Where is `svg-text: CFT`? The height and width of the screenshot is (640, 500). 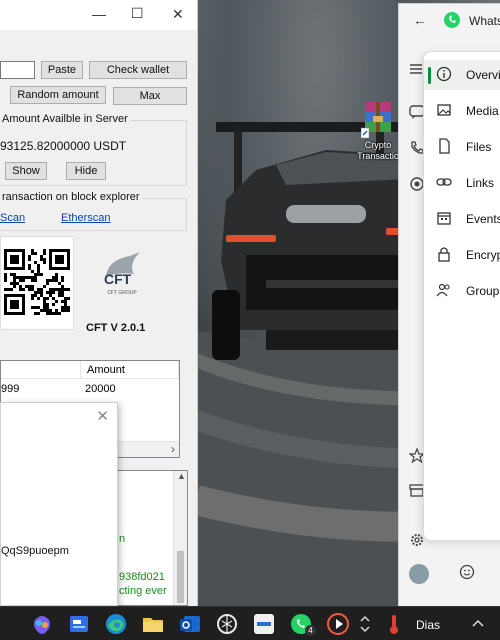
svg-text: CFT is located at coordinates (118, 279).